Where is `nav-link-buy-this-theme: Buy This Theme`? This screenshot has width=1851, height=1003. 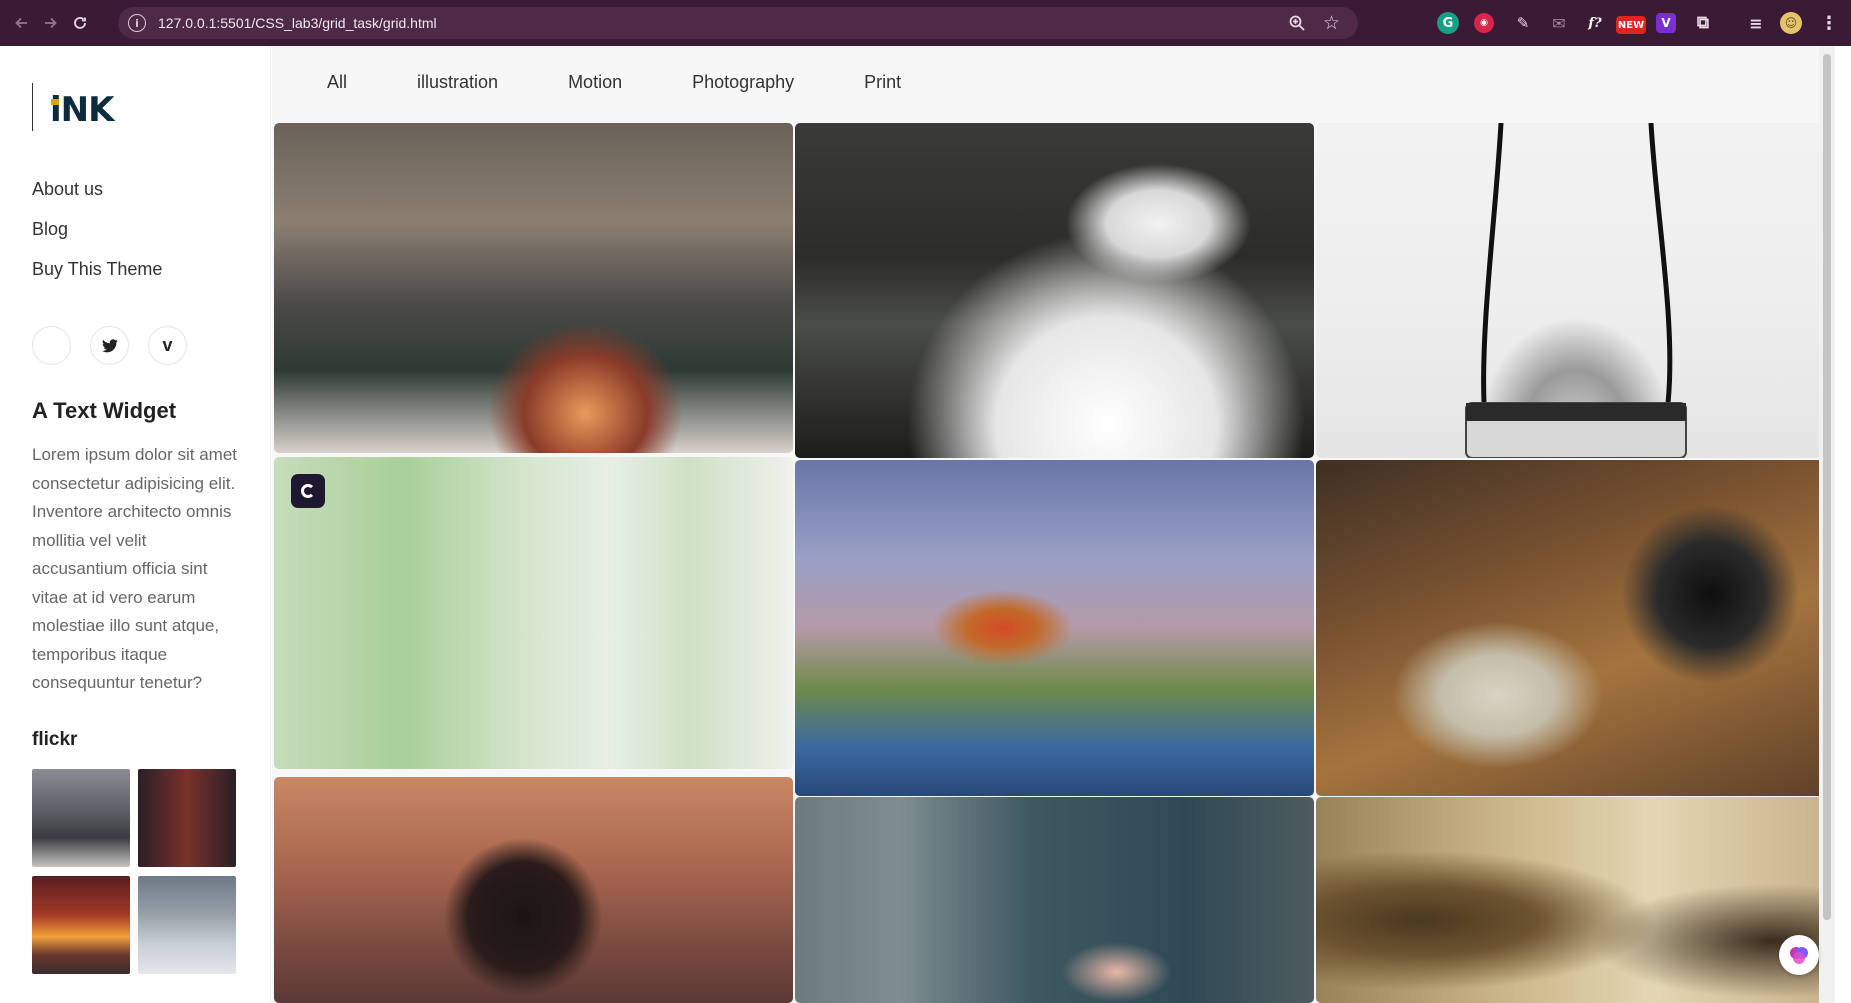
nav-link-buy-this-theme: Buy This Theme is located at coordinates (97, 269).